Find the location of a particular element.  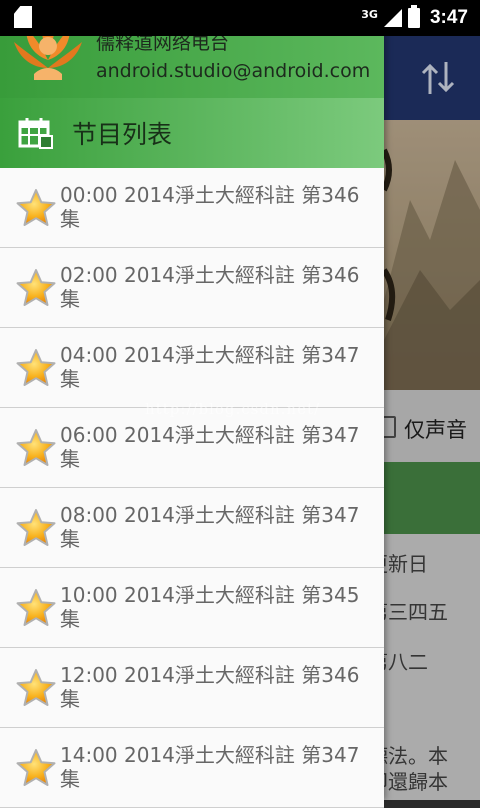

program-list-item: 00:00 2014淨土大經科註 第346集 is located at coordinates (192, 208).